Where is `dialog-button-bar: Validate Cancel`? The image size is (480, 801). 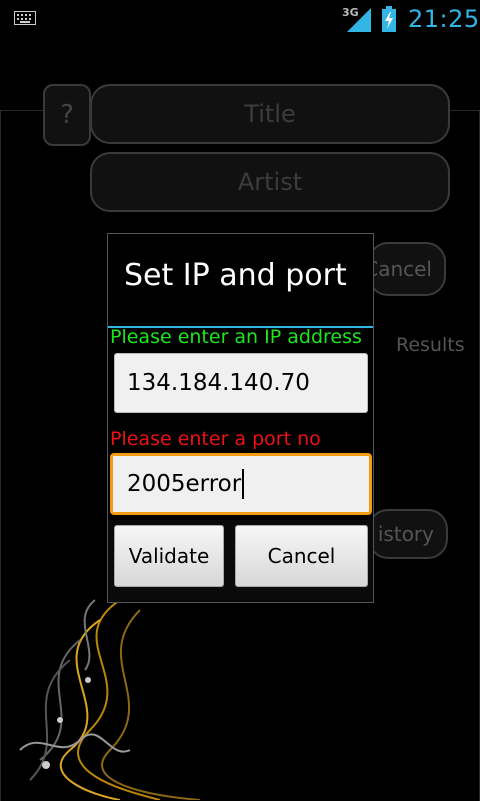 dialog-button-bar: Validate Cancel is located at coordinates (240, 561).